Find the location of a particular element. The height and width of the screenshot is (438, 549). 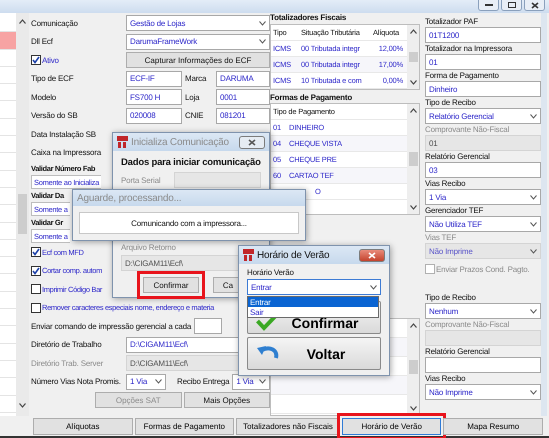

field-label: Marca is located at coordinates (196, 79).